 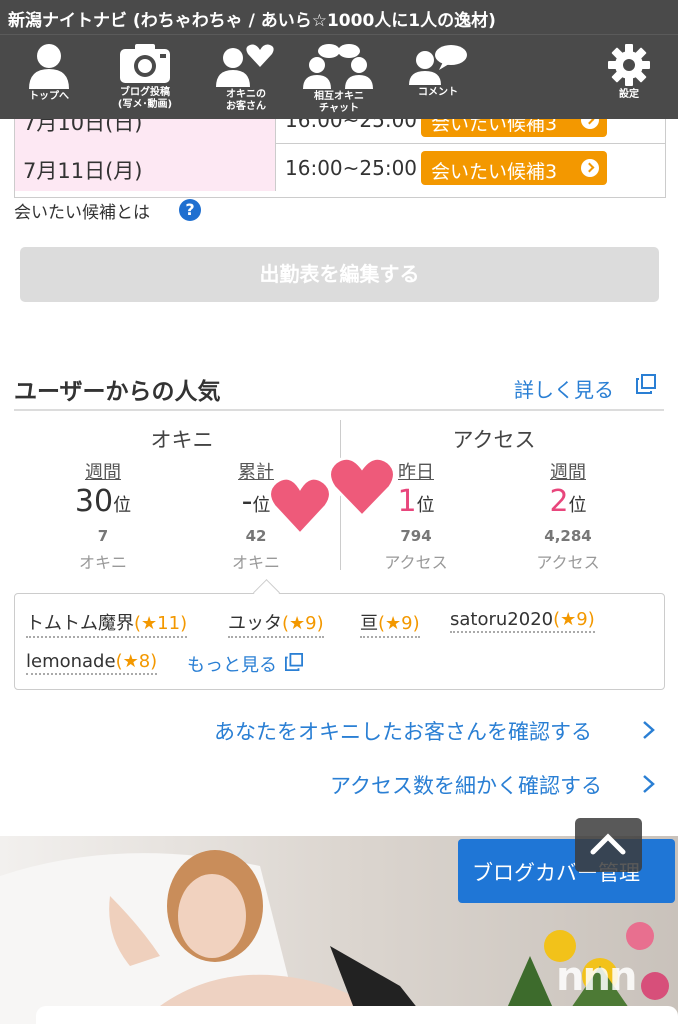 I want to click on nav-mutual-chat-button: 相互オキニ チャット, so click(x=339, y=77).